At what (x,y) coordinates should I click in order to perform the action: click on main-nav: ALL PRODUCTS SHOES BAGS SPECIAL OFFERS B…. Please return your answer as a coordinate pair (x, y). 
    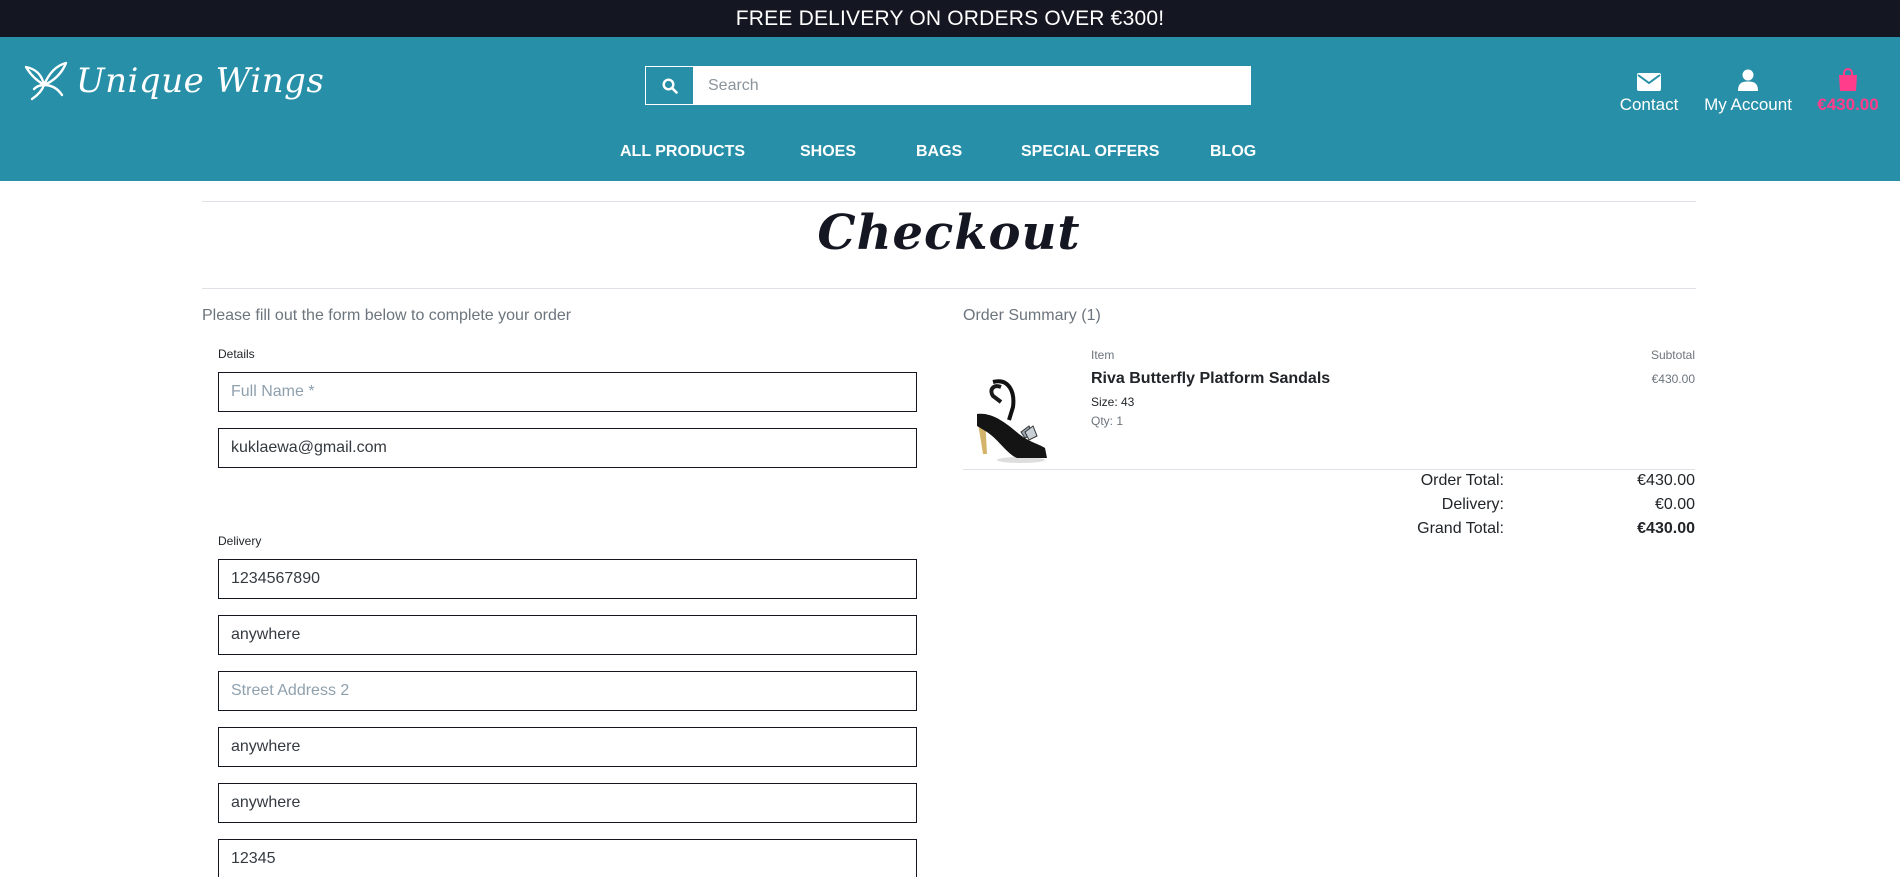
    Looking at the image, I should click on (950, 156).